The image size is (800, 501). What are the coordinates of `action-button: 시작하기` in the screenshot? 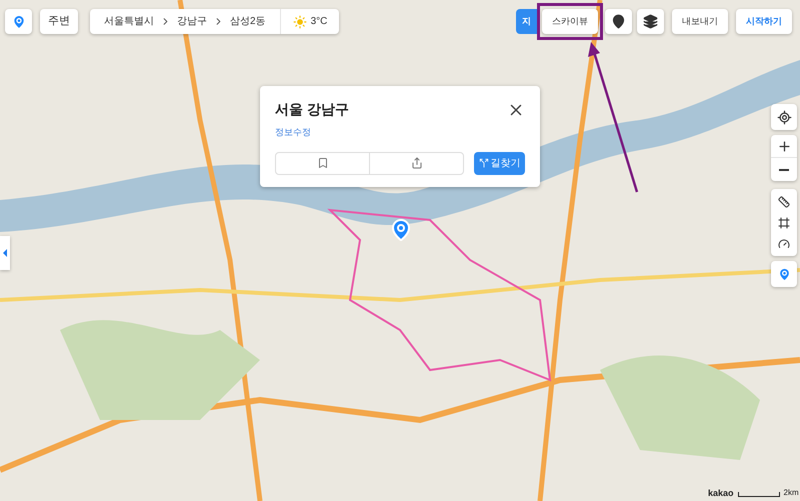 It's located at (764, 21).